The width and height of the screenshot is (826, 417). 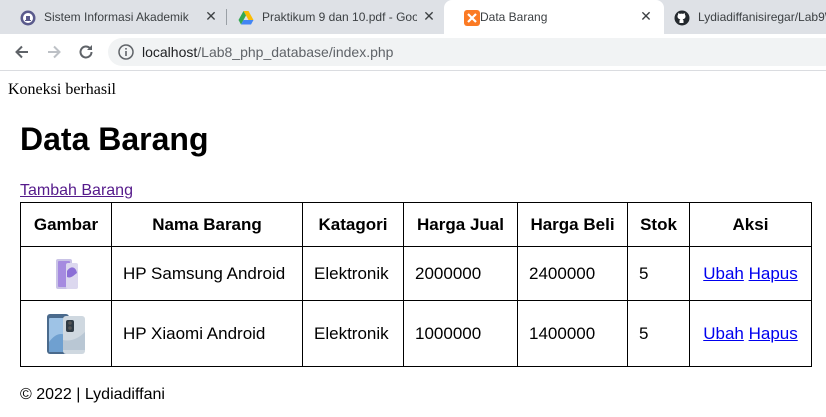 What do you see at coordinates (62, 89) in the screenshot?
I see `connection-message: Koneksi berhasil` at bounding box center [62, 89].